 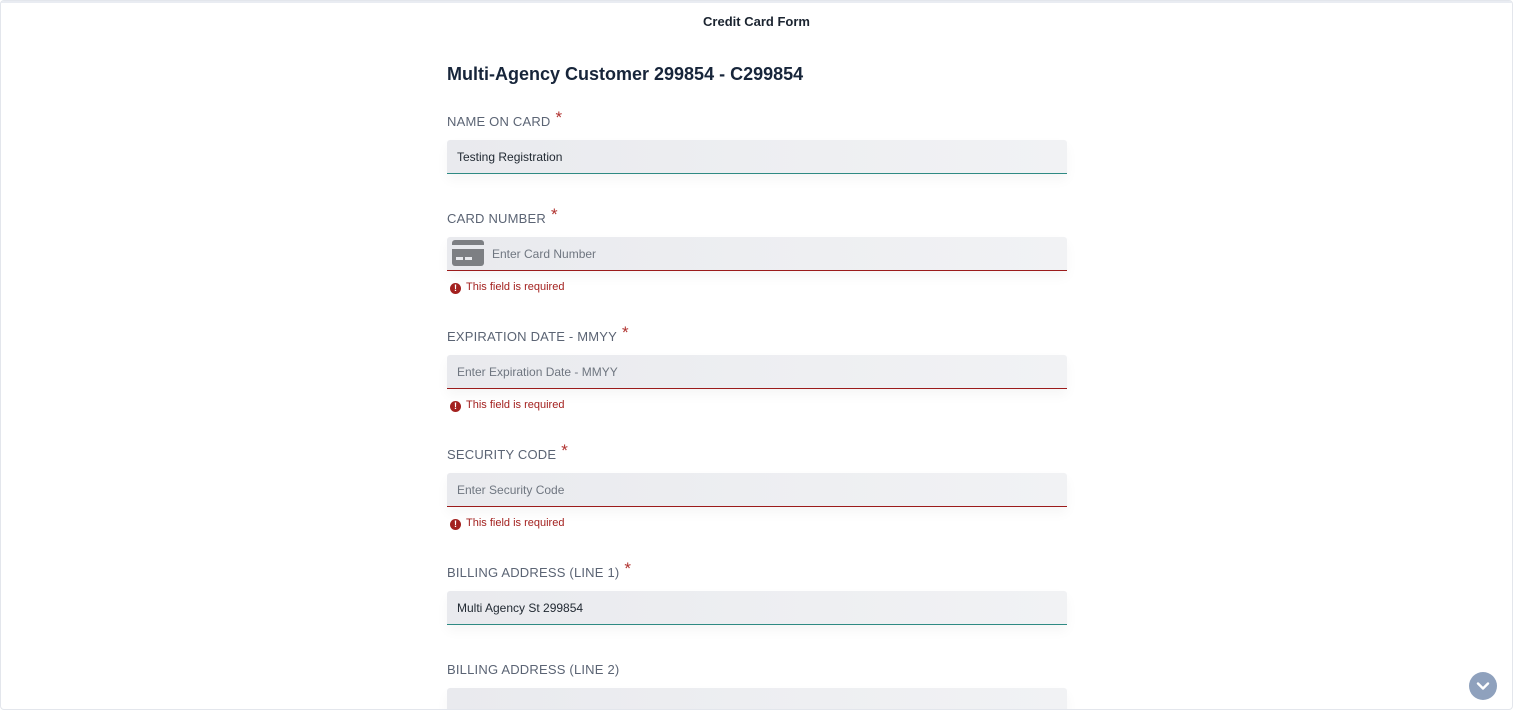 I want to click on name-on-card-input: Testing Registration, so click(x=757, y=157).